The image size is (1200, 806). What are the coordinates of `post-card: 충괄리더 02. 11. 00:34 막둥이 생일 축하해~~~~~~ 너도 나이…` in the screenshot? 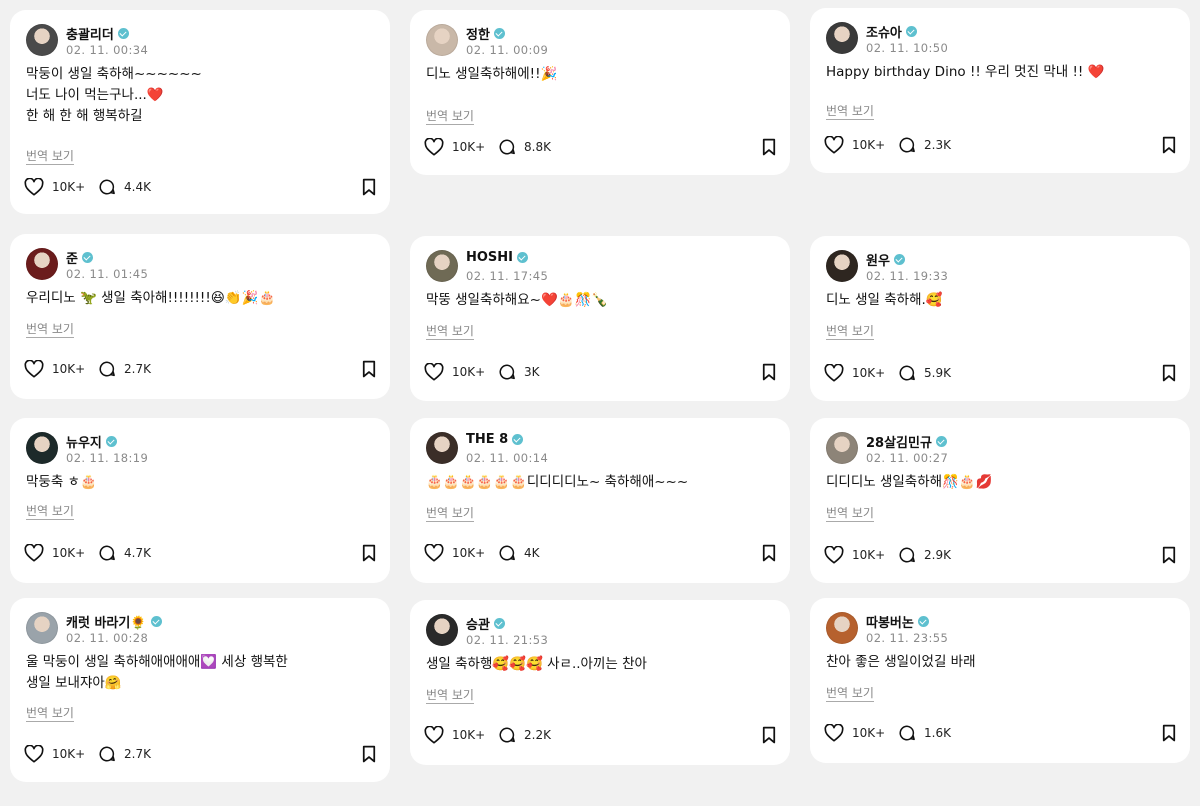 It's located at (200, 112).